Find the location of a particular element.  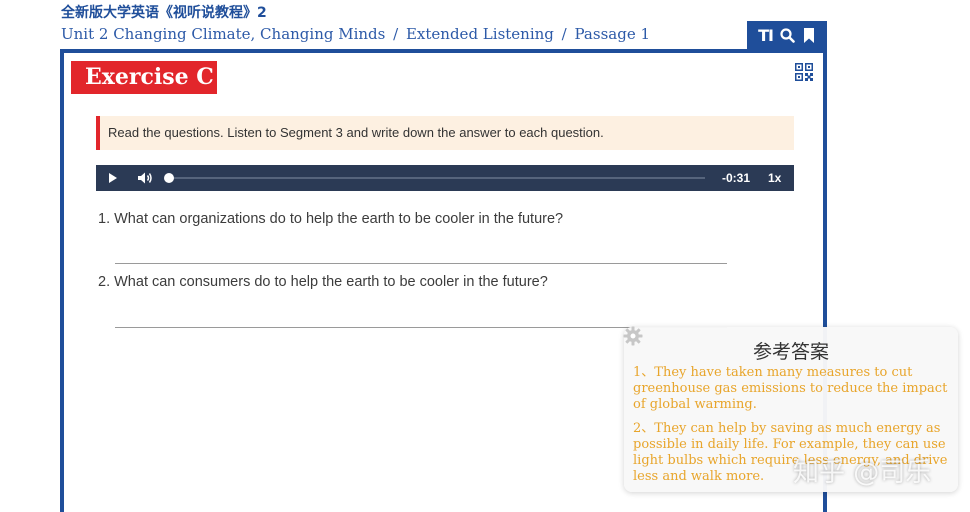

audio-progress-handle is located at coordinates (169, 178).